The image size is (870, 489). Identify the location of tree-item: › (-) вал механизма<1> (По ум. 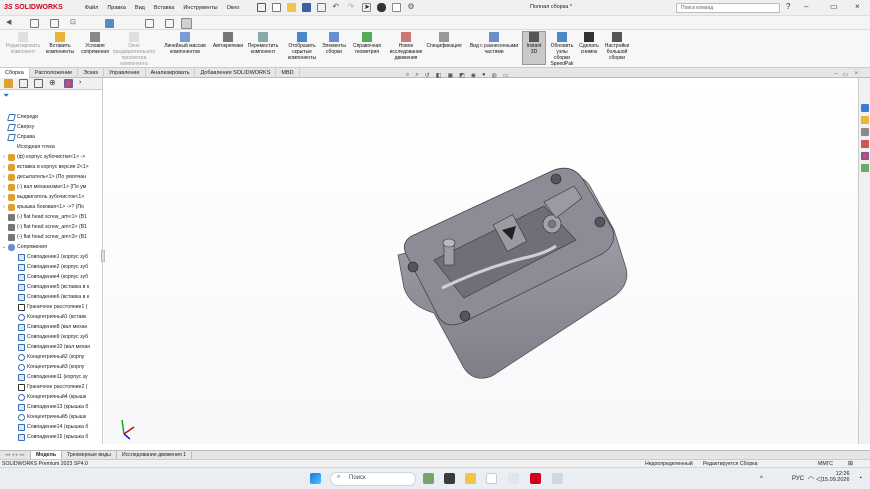
(51, 187).